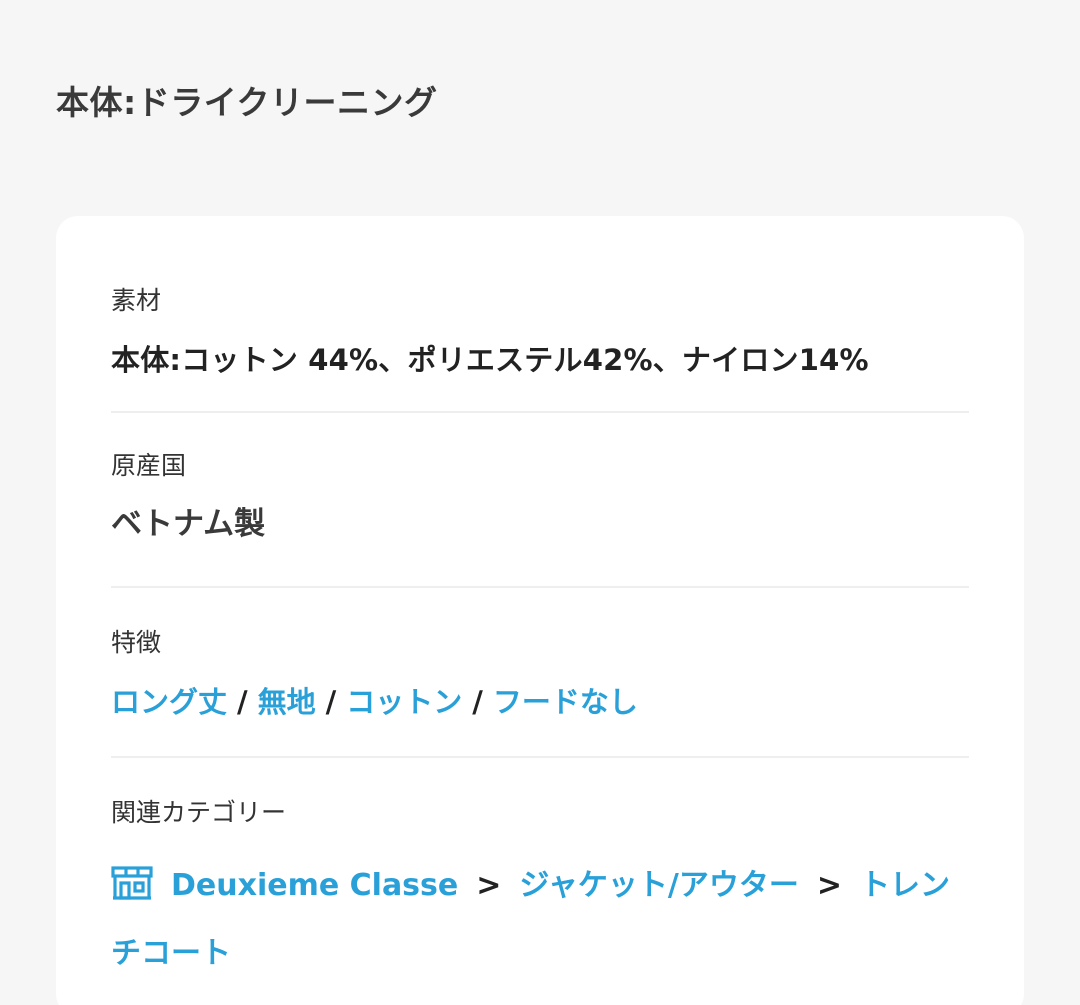 Image resolution: width=1080 pixels, height=1005 pixels. What do you see at coordinates (565, 702) in the screenshot?
I see `feature-link-no-hood: フードなし` at bounding box center [565, 702].